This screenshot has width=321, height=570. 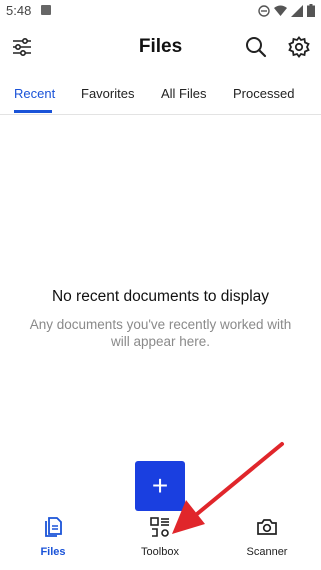 I want to click on add-button: +, so click(x=160, y=486).